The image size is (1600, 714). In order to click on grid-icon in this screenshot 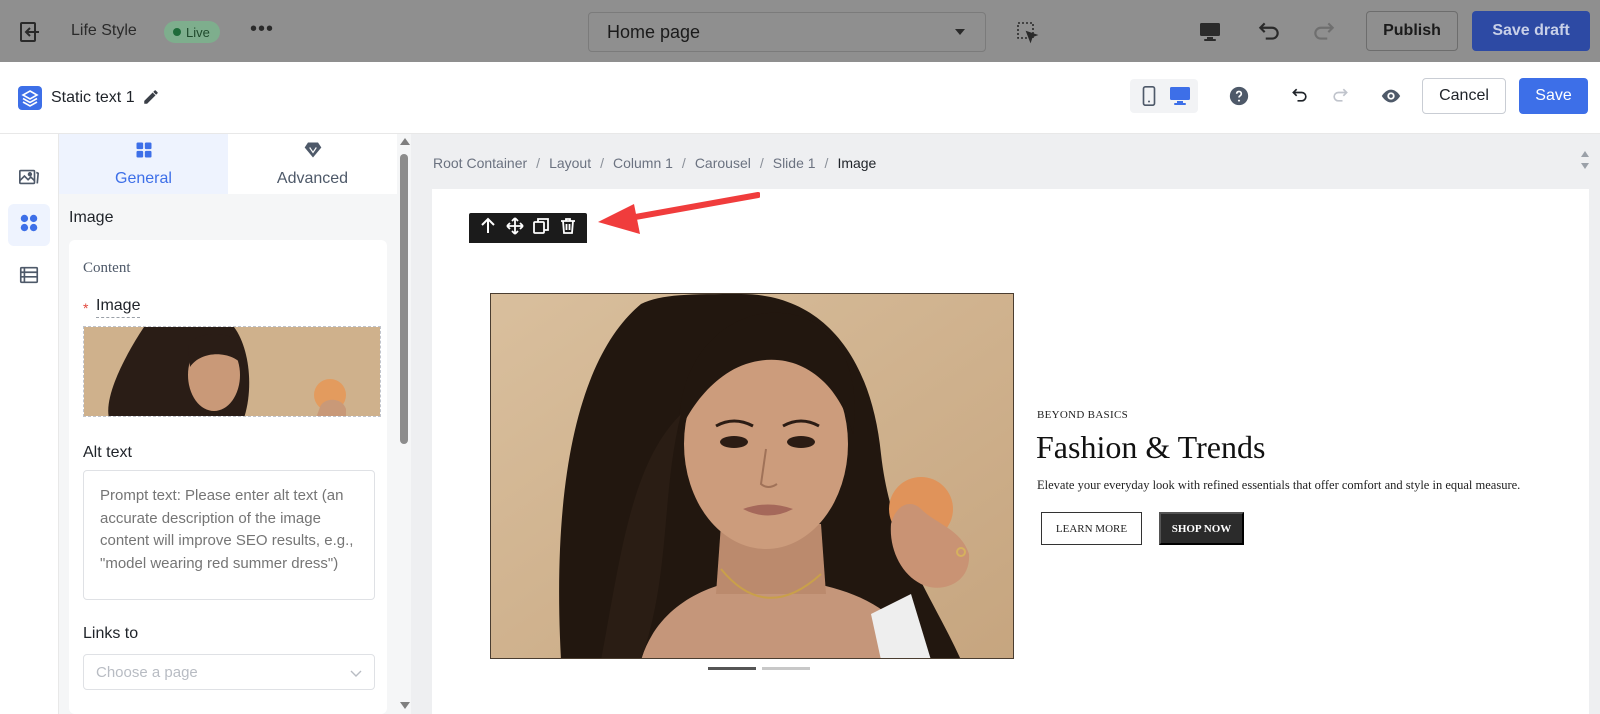, I will do `click(144, 152)`.